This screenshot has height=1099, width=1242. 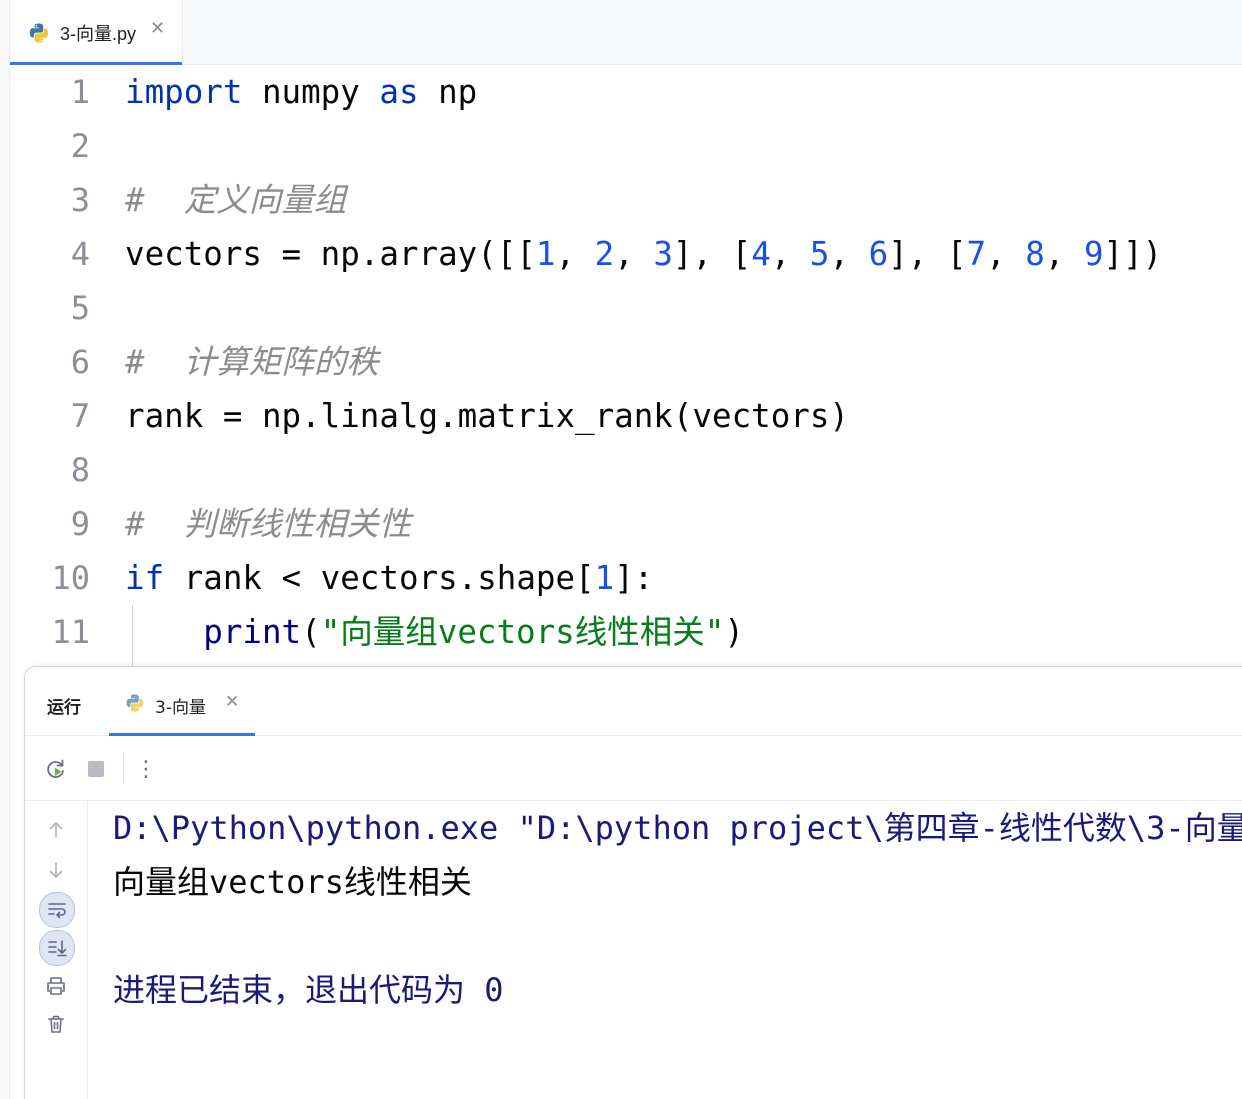 What do you see at coordinates (123, 768) in the screenshot?
I see `toolbar-separator` at bounding box center [123, 768].